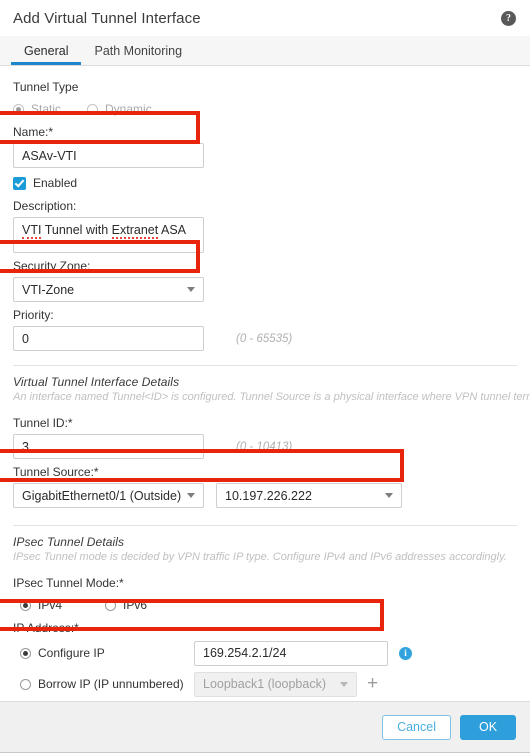  What do you see at coordinates (265, 365) in the screenshot?
I see `divider-vti-details` at bounding box center [265, 365].